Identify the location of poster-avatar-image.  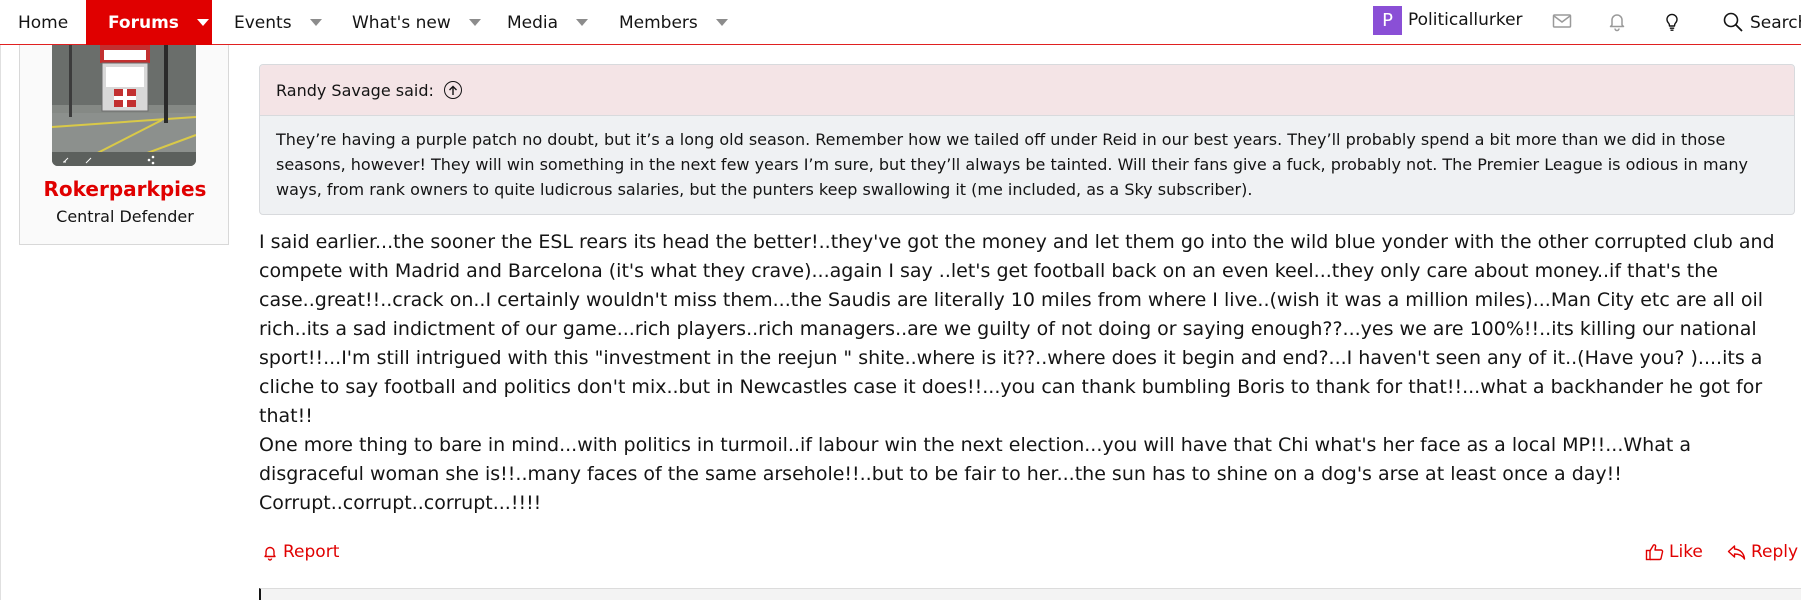
(124, 105).